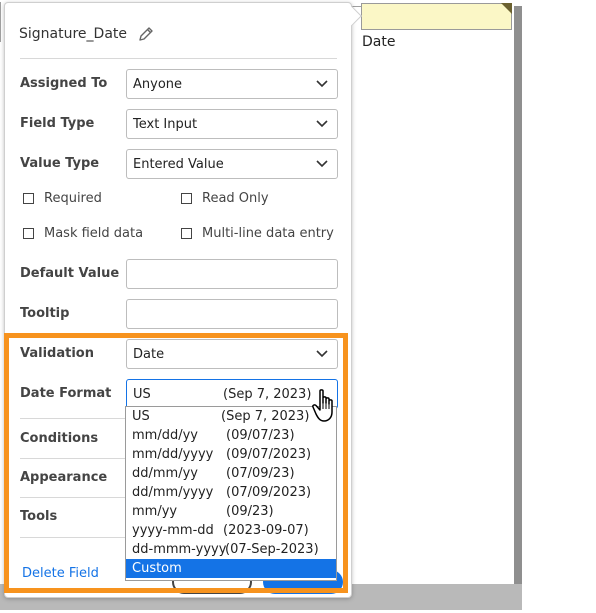 The height and width of the screenshot is (613, 596). I want to click on field-title-row: Signature_Date, so click(87, 34).